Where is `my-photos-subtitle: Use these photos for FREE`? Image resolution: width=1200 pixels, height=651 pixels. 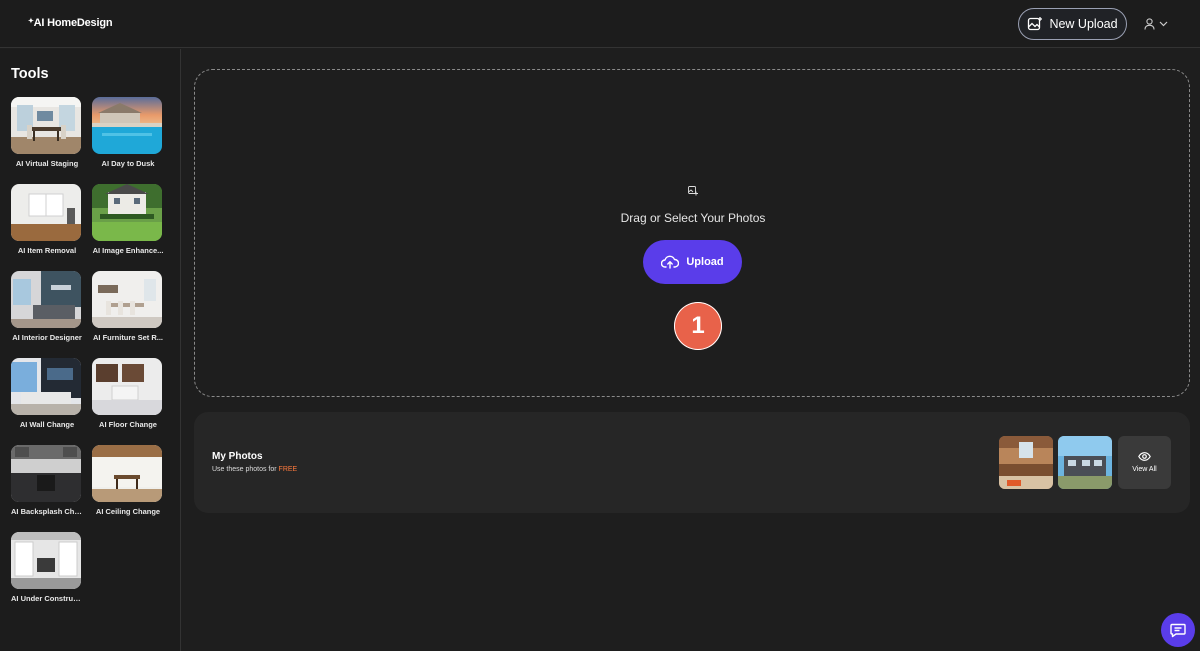
my-photos-subtitle: Use these photos for FREE is located at coordinates (254, 469).